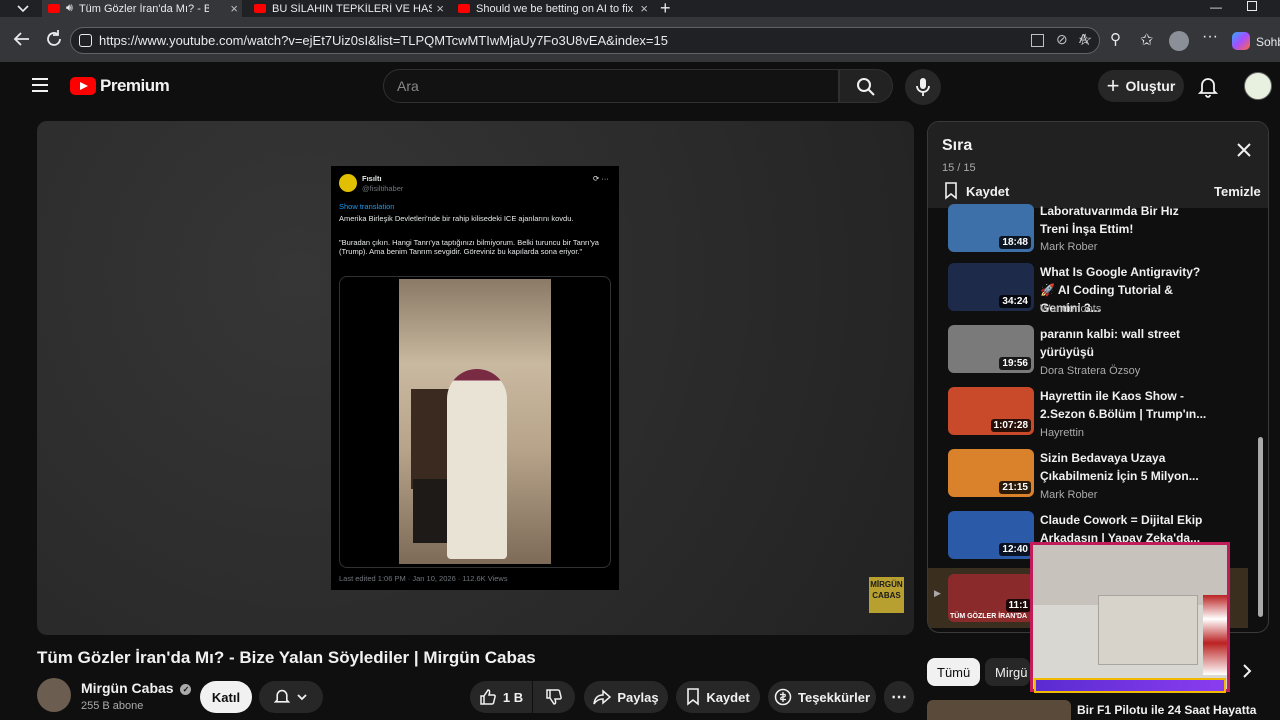 This screenshot has height=720, width=1280. I want to click on save-button: Kaydet, so click(718, 697).